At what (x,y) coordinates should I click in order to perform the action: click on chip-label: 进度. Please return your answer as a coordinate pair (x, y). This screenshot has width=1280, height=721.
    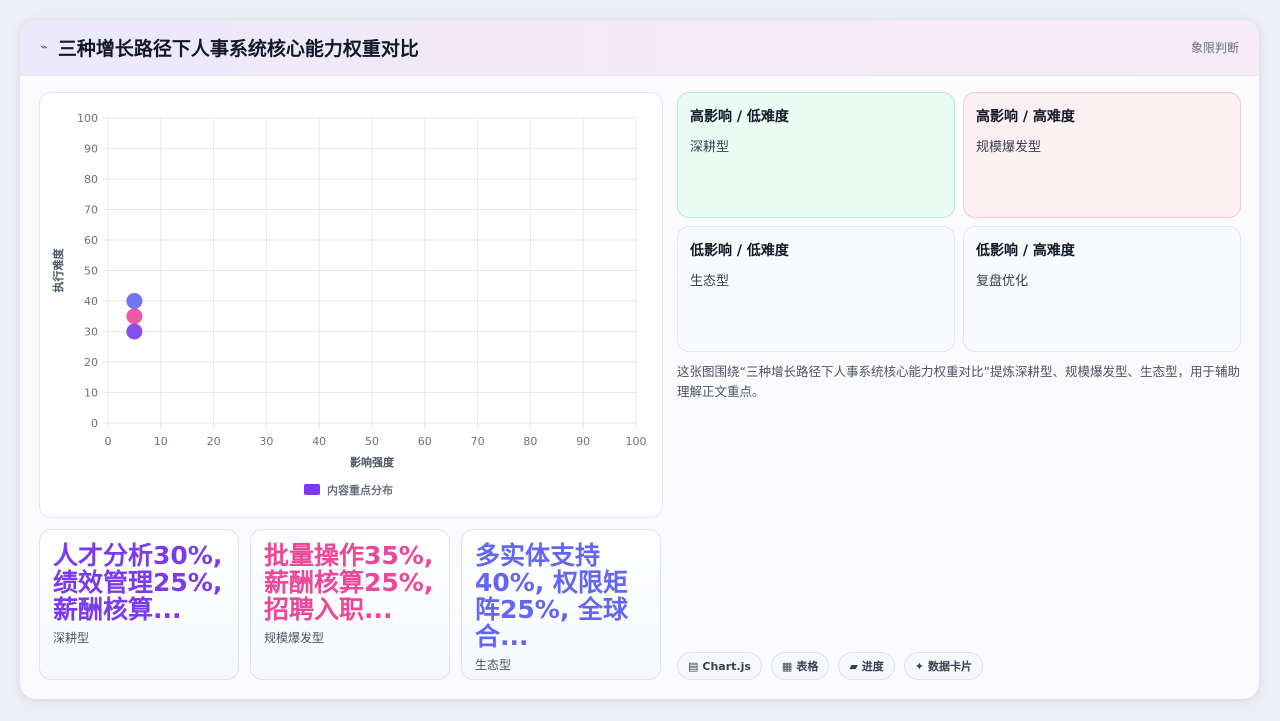
    Looking at the image, I should click on (872, 666).